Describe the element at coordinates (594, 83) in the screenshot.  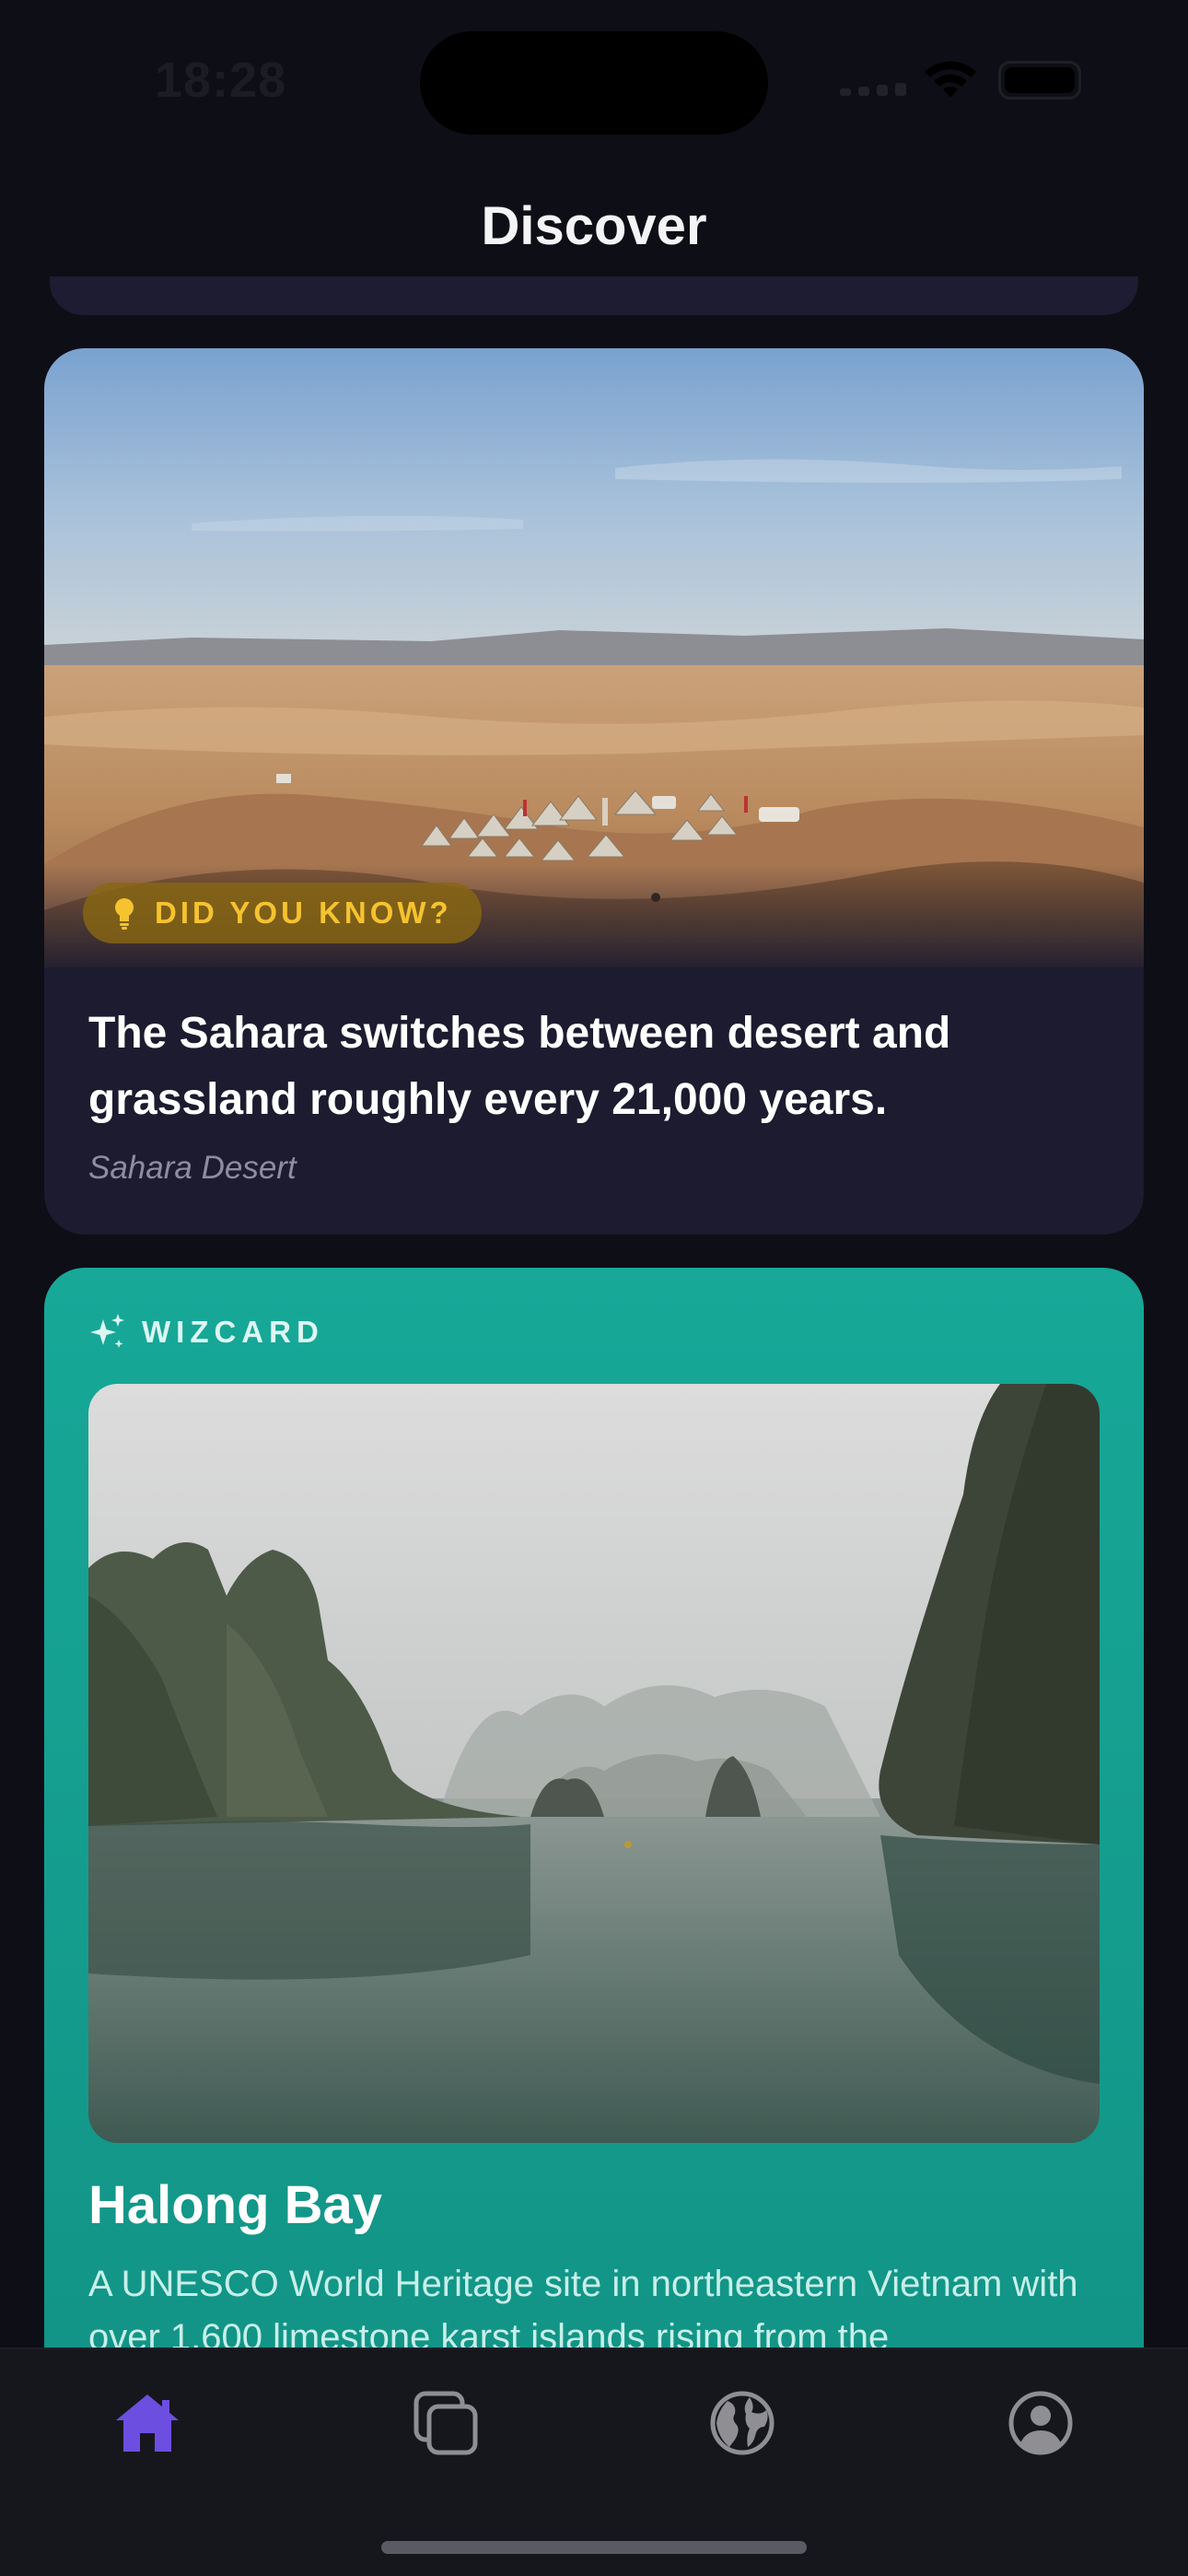
I see `dynamic-island` at that location.